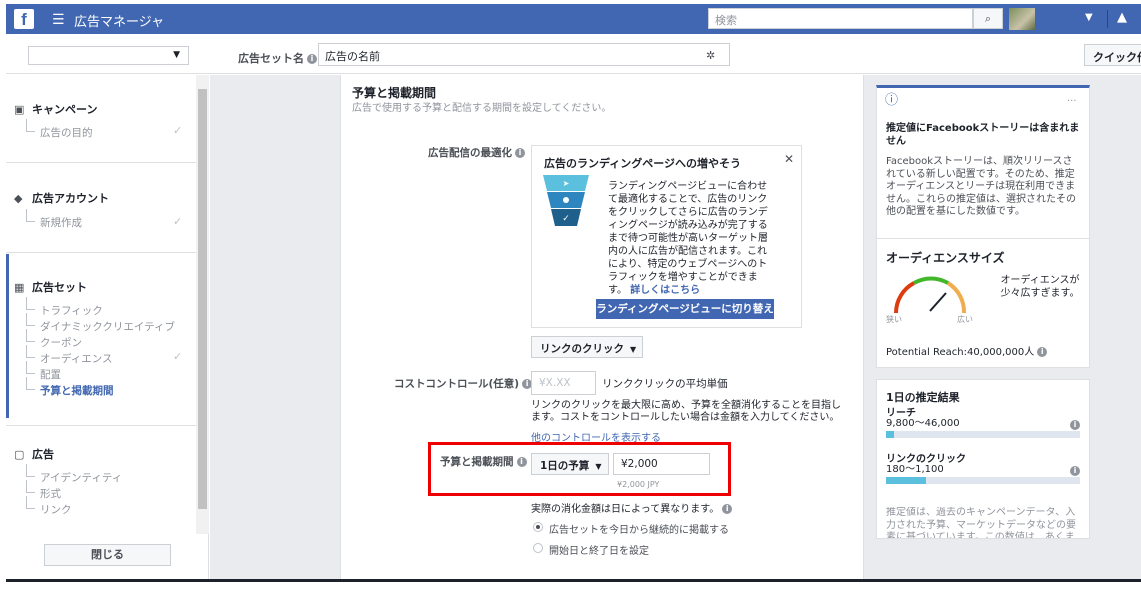 The height and width of the screenshot is (589, 1141). Describe the element at coordinates (50, 287) in the screenshot. I see `sidebar-section-adset: ▦ 広告セット` at that location.